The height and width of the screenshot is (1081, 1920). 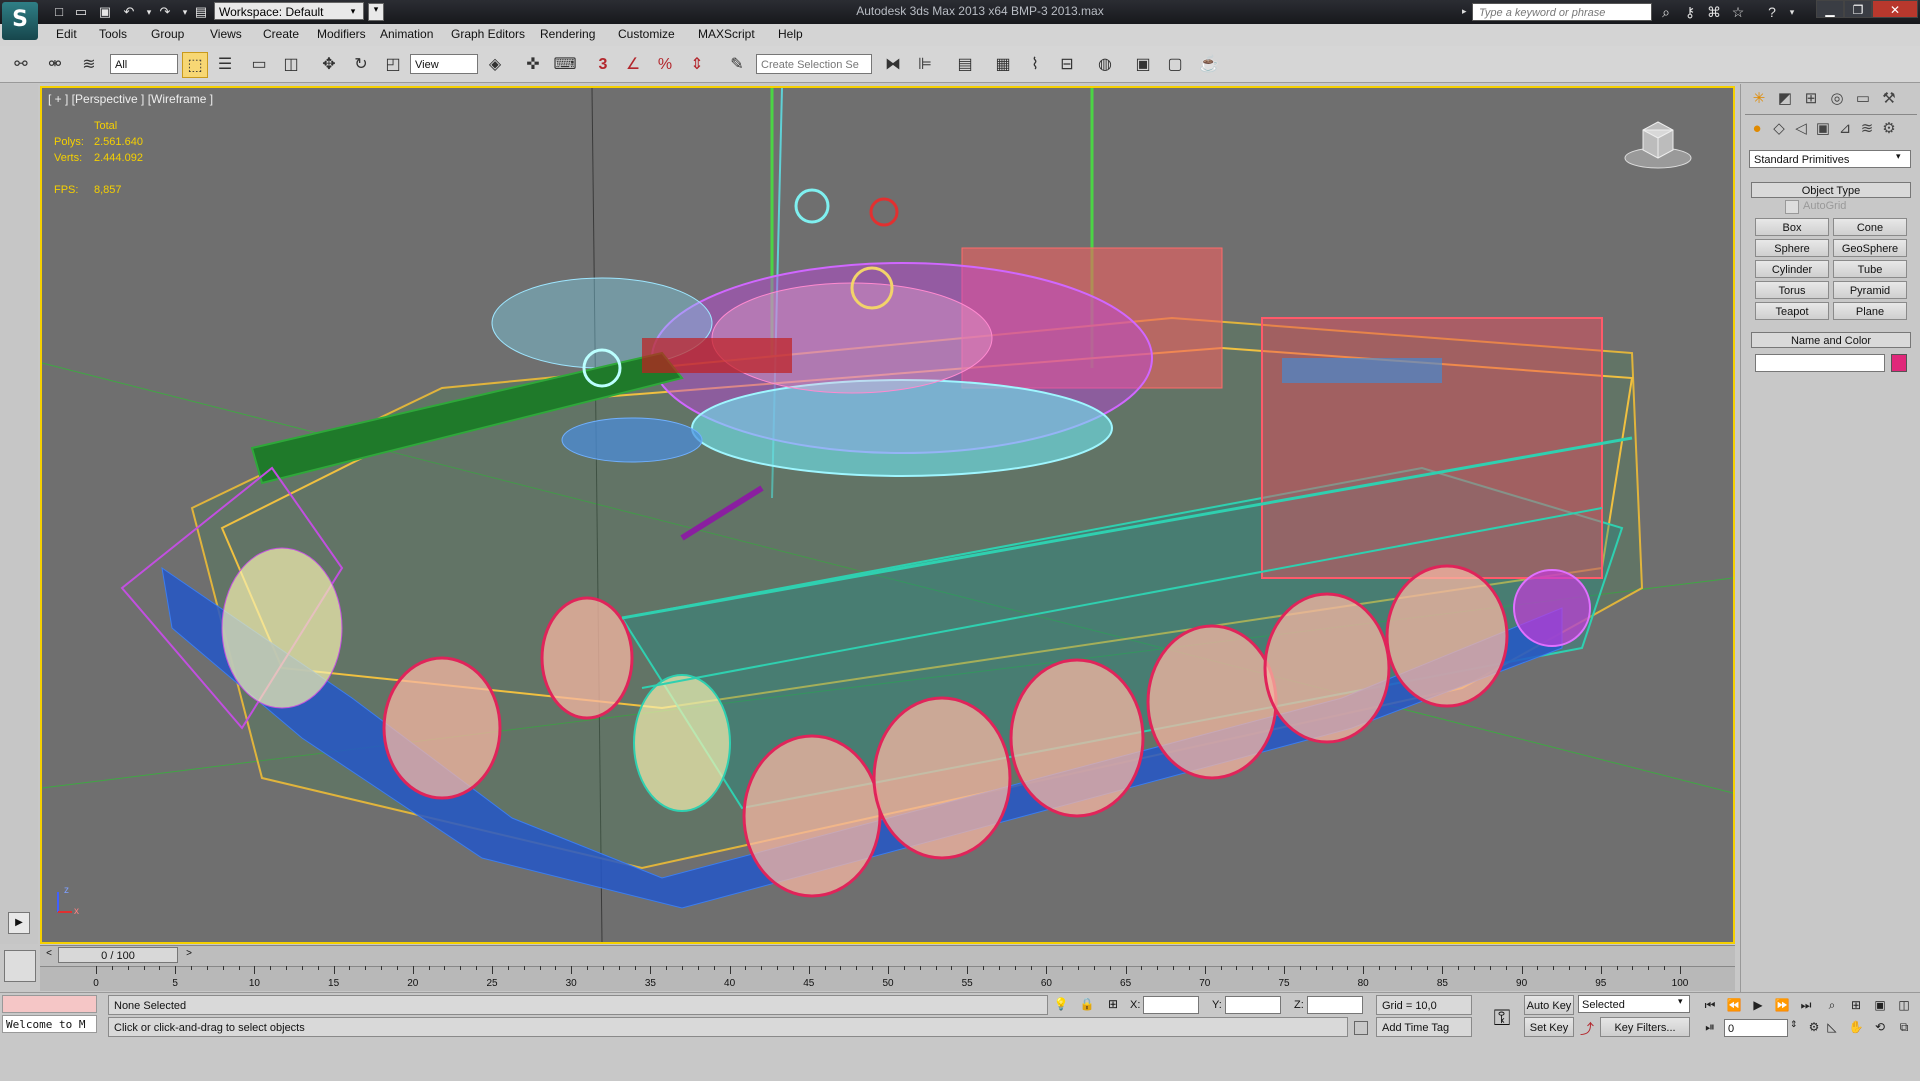 What do you see at coordinates (21, 65) in the screenshot?
I see `select-and-link-icon: ⚯` at bounding box center [21, 65].